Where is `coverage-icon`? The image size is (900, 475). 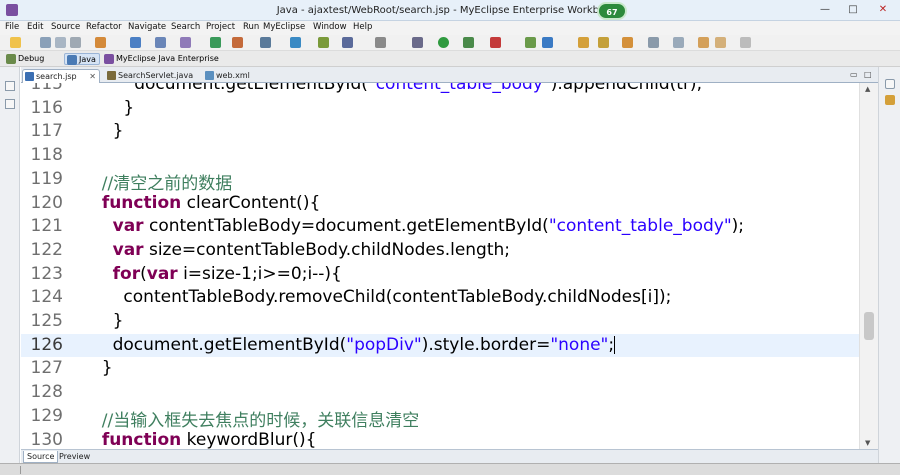 coverage-icon is located at coordinates (530, 42).